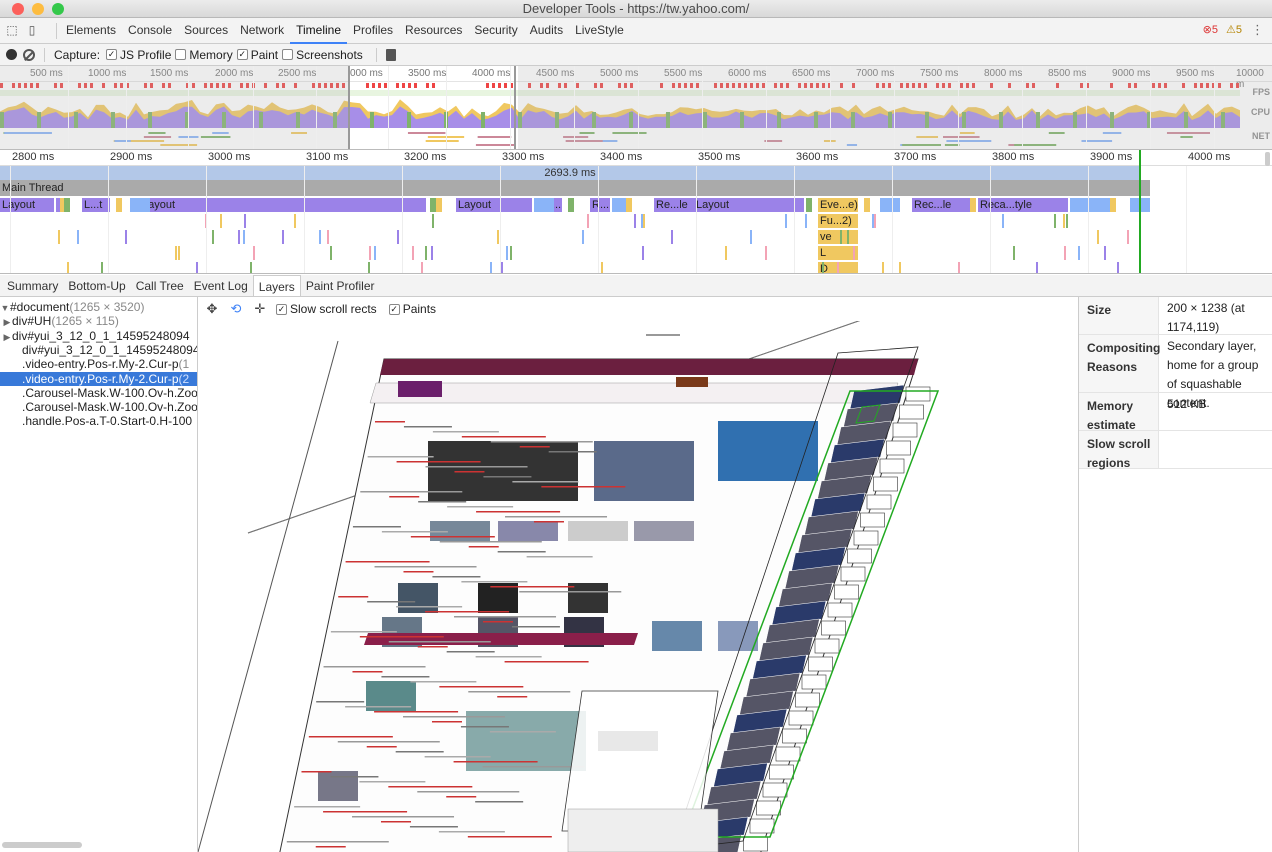 The image size is (1272, 852). What do you see at coordinates (260, 309) in the screenshot?
I see `reset-icon: ✛` at bounding box center [260, 309].